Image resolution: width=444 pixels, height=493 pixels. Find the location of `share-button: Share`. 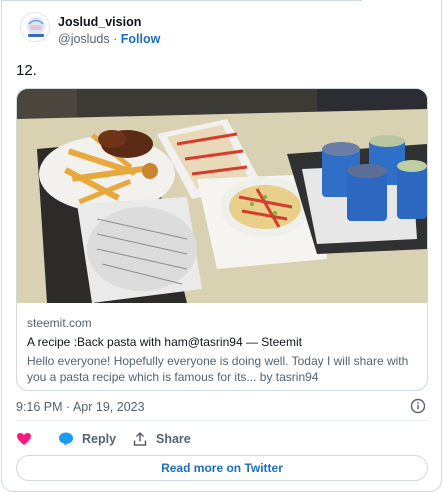

share-button: Share is located at coordinates (161, 439).